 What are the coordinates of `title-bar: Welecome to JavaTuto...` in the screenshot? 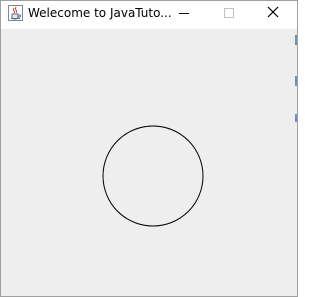 It's located at (149, 15).